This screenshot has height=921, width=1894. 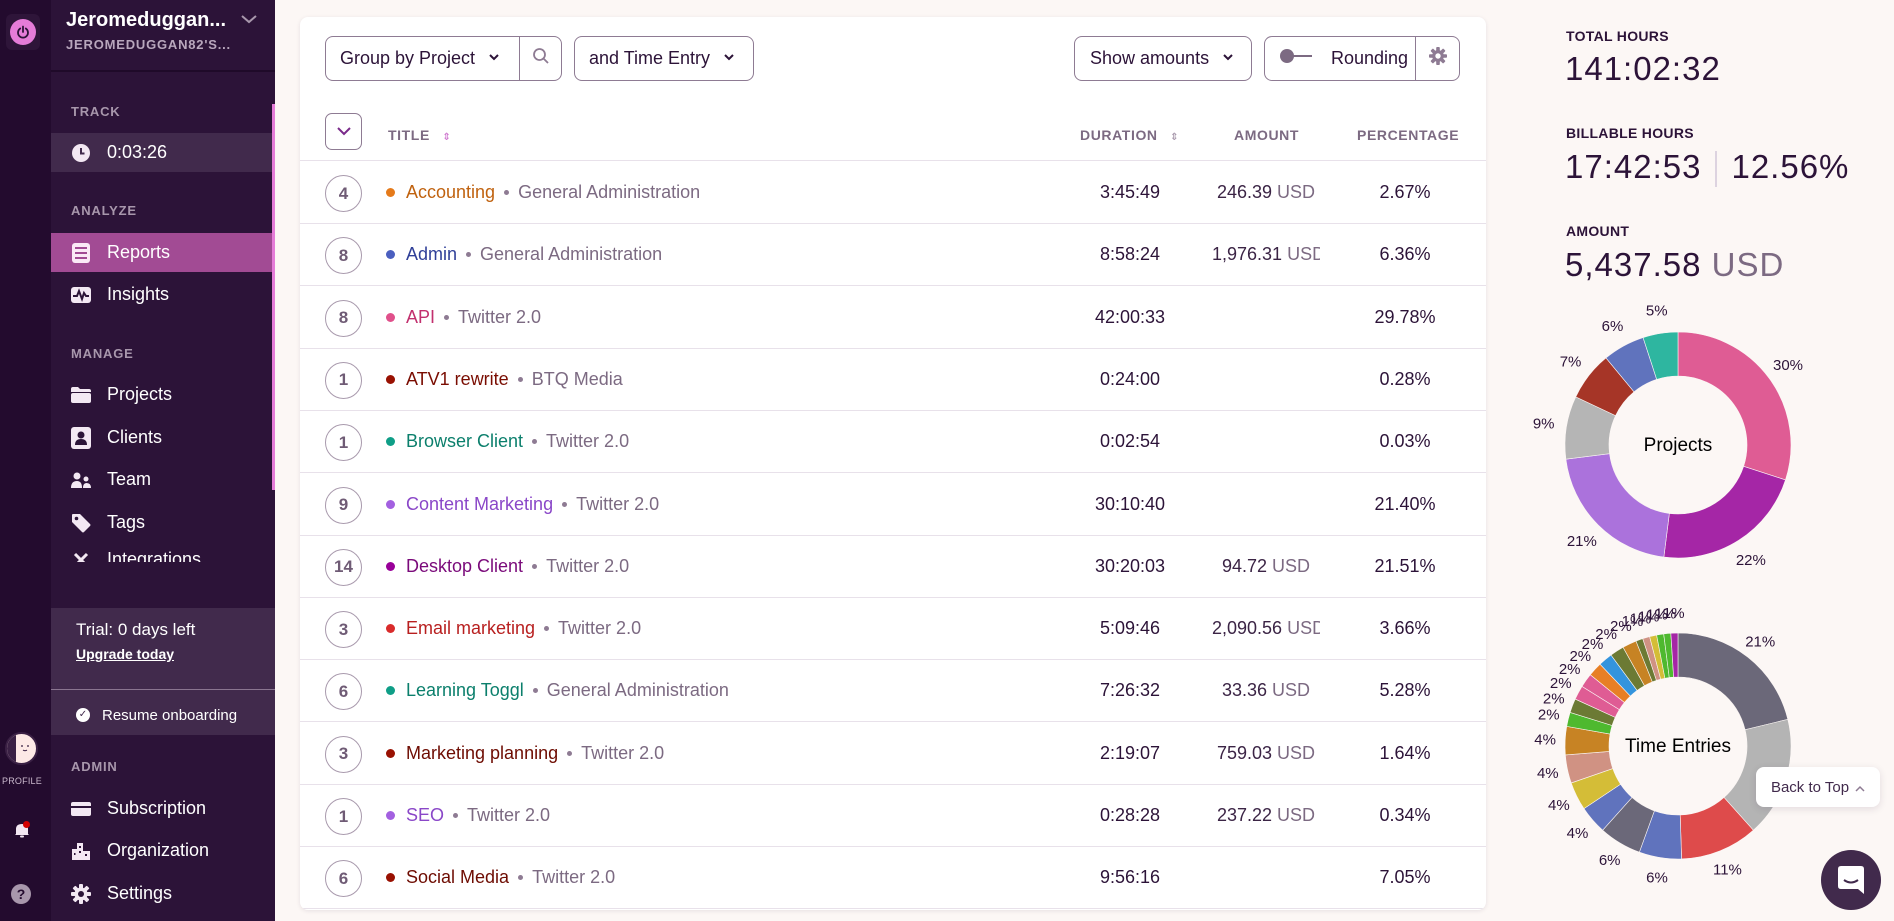 What do you see at coordinates (158, 850) in the screenshot?
I see `sidebar-item-label: Organization` at bounding box center [158, 850].